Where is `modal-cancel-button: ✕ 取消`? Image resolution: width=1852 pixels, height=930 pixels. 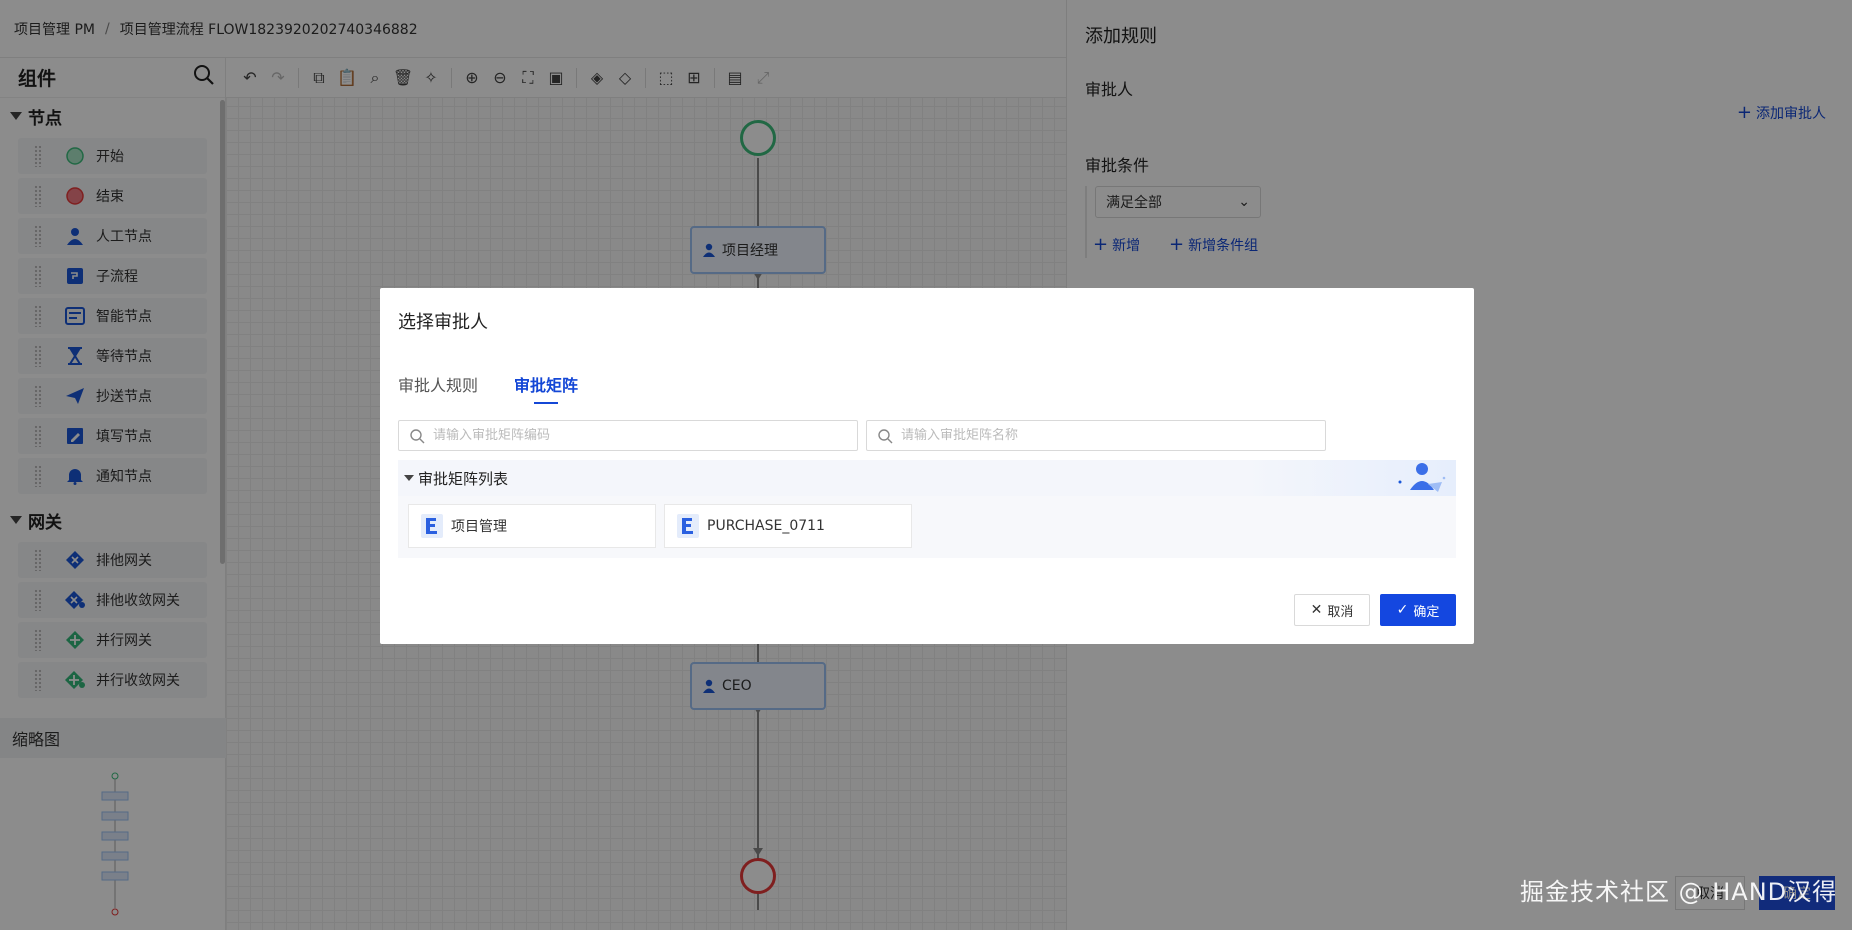 modal-cancel-button: ✕ 取消 is located at coordinates (1332, 610).